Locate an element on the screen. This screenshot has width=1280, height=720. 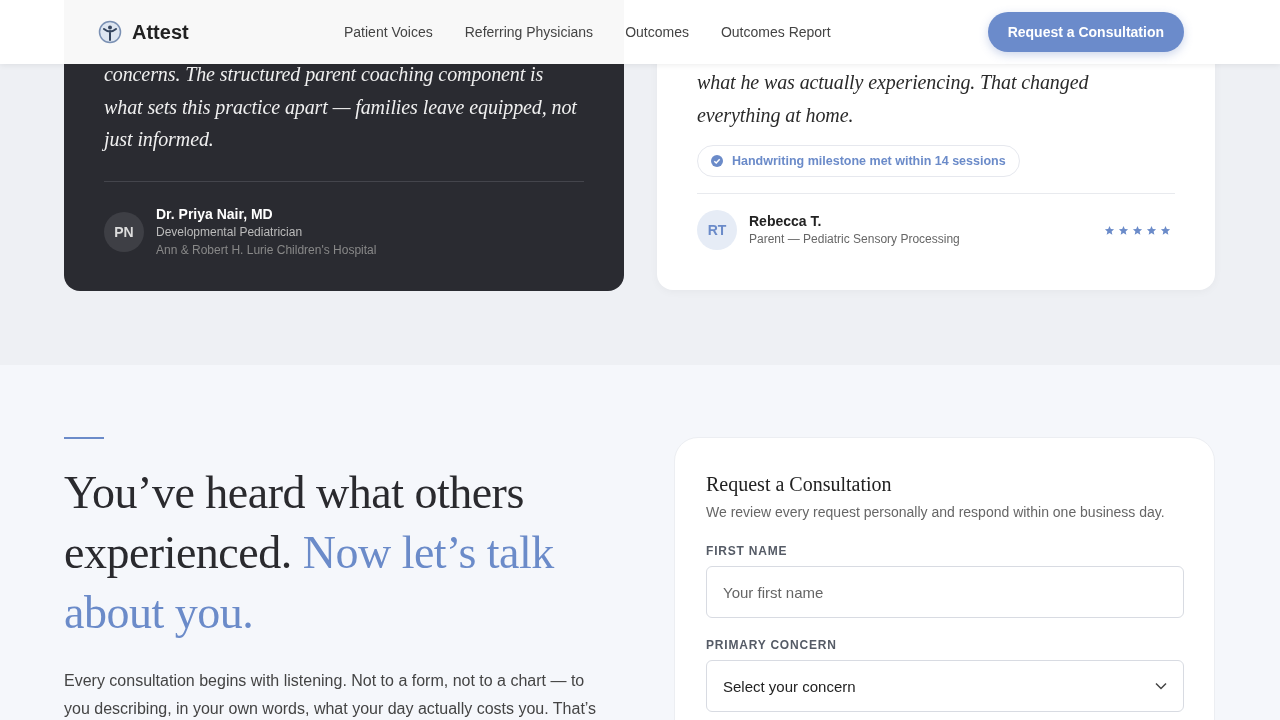
author-role: Parent — Pediatric Sensory Processing is located at coordinates (855, 239).